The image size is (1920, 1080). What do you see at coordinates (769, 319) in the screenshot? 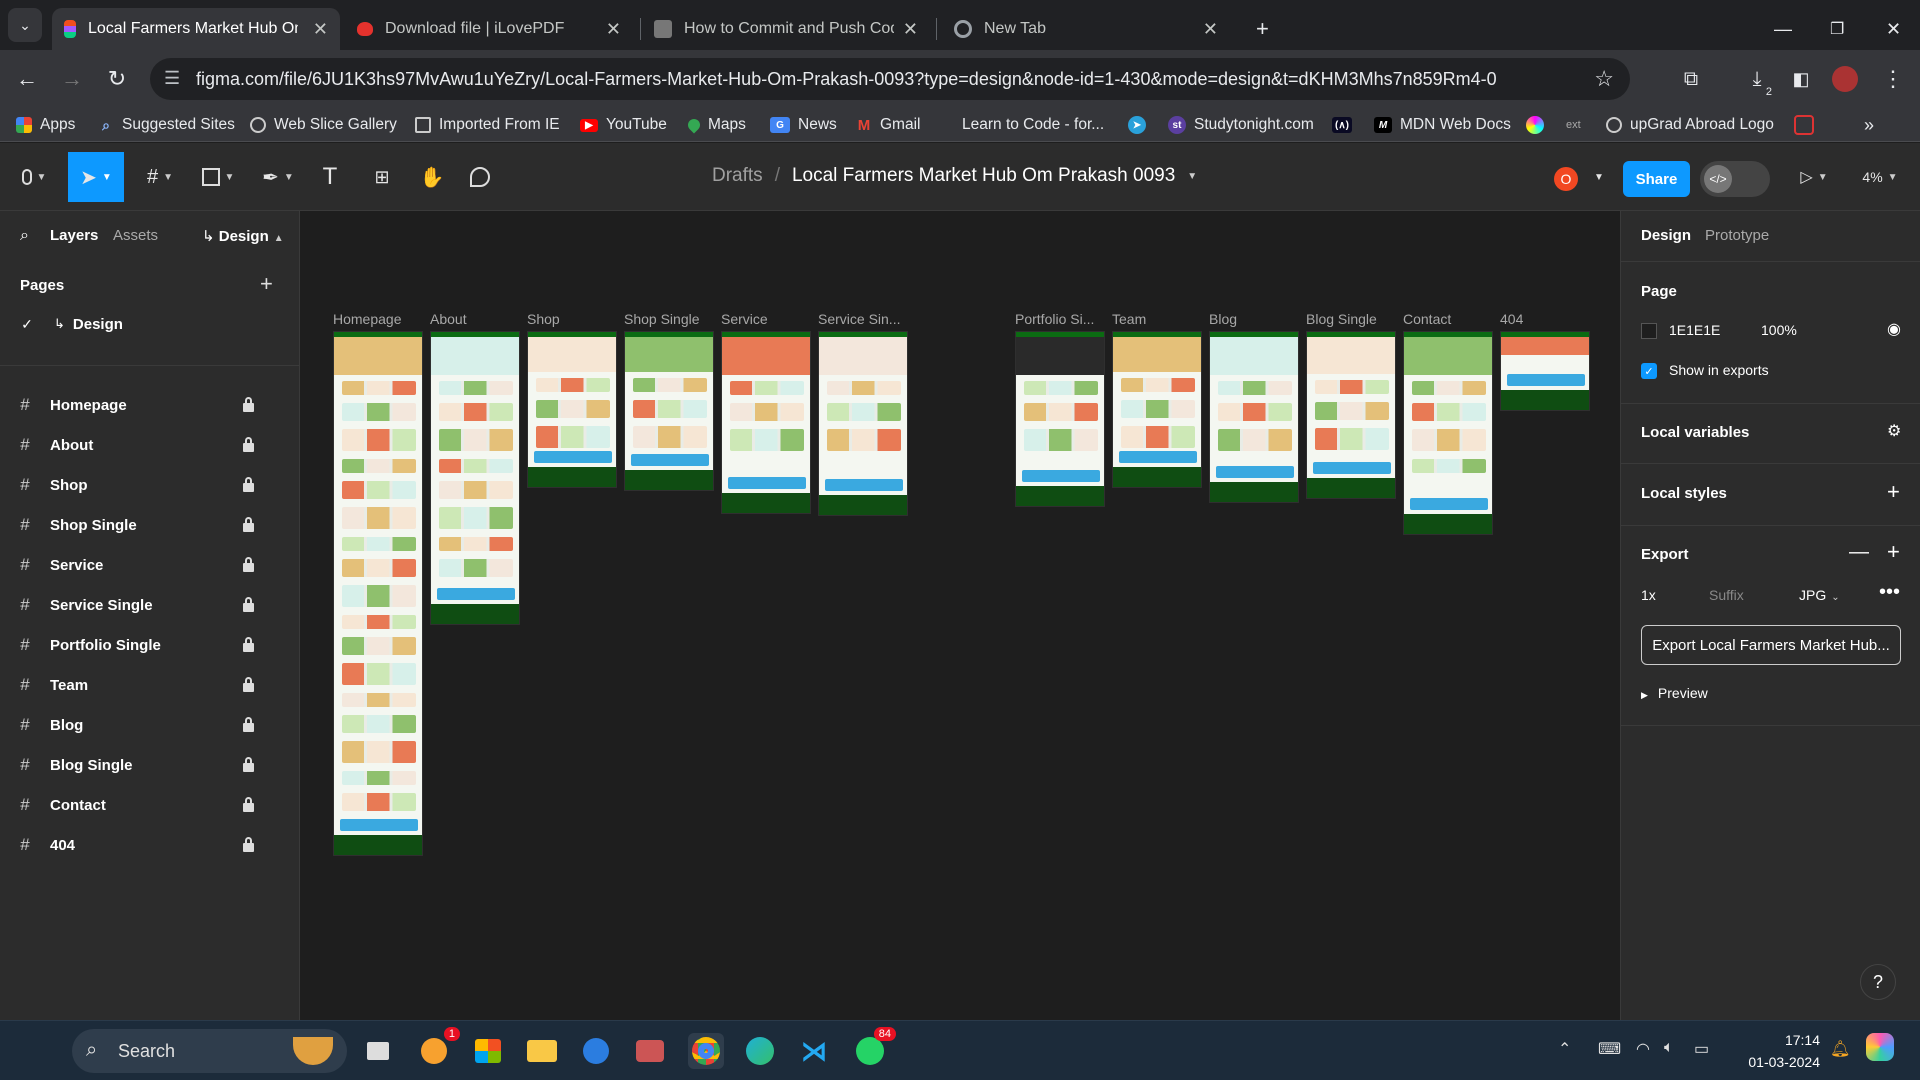
I see `frame-label: Service` at bounding box center [769, 319].